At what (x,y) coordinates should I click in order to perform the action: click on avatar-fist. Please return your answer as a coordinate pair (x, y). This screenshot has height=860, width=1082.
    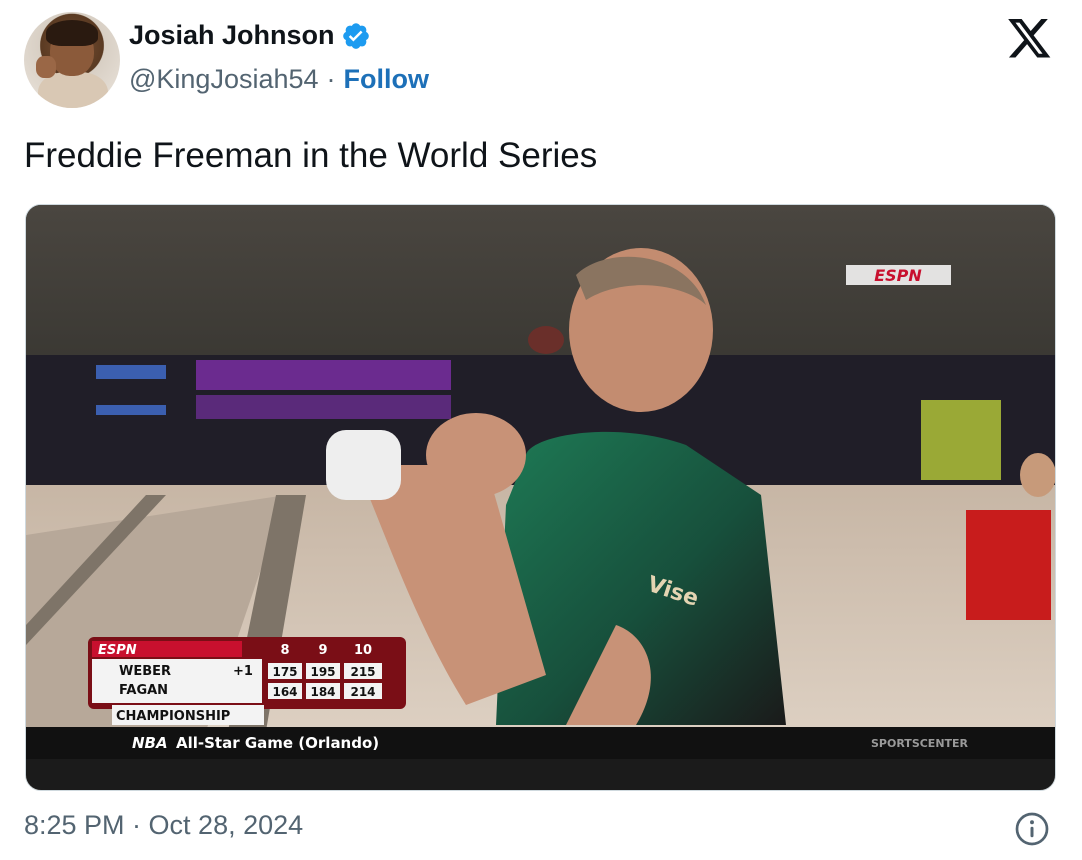
    Looking at the image, I should click on (46, 67).